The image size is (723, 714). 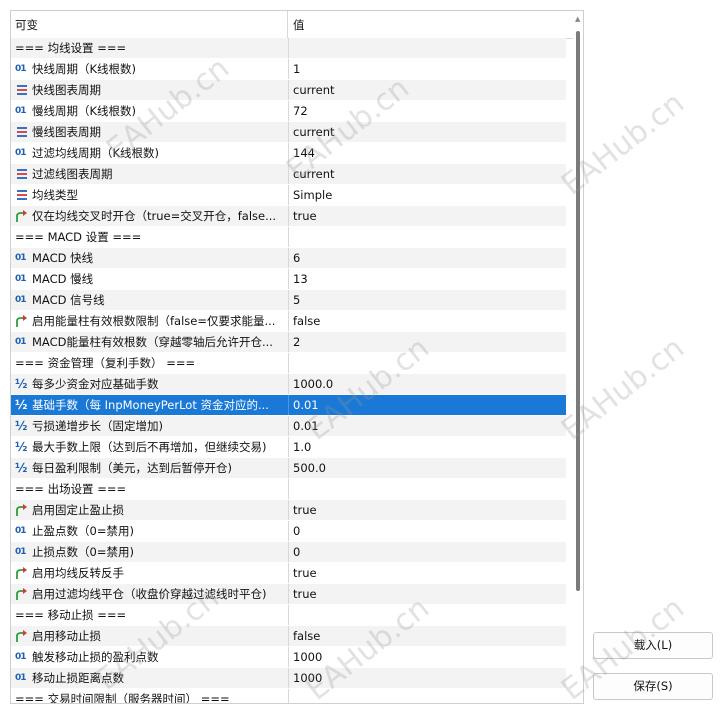 What do you see at coordinates (149, 174) in the screenshot?
I see `parameter-name-cell: 过滤线图表周期` at bounding box center [149, 174].